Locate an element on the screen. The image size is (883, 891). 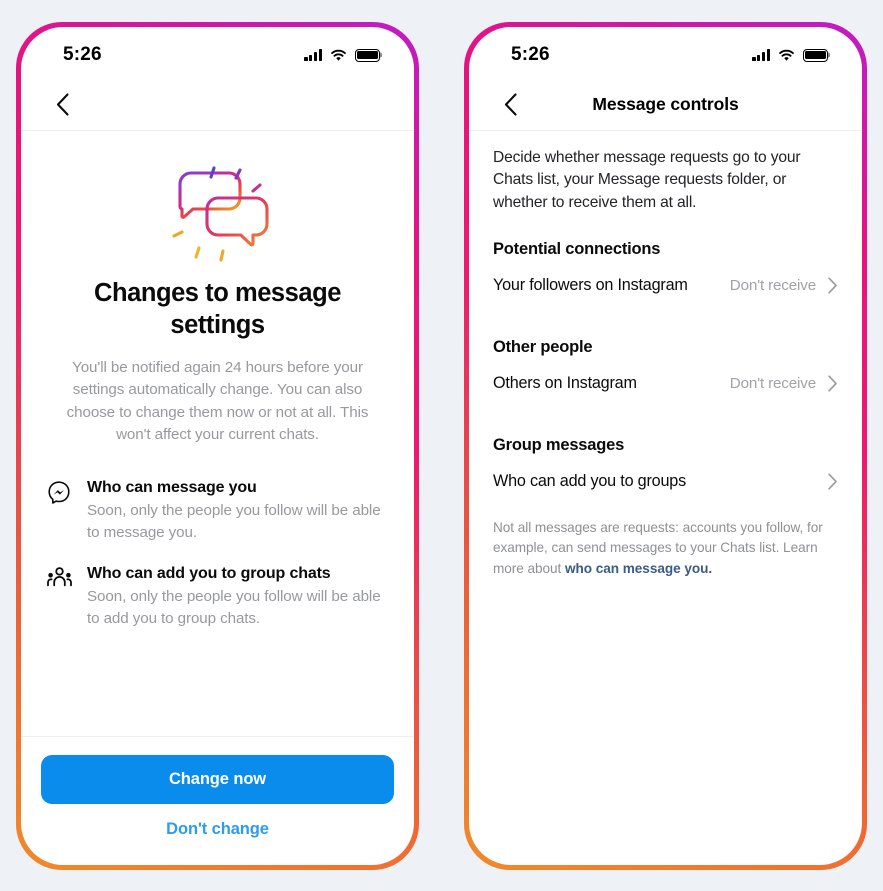
hero-title: Changes to message settings is located at coordinates (217, 309).